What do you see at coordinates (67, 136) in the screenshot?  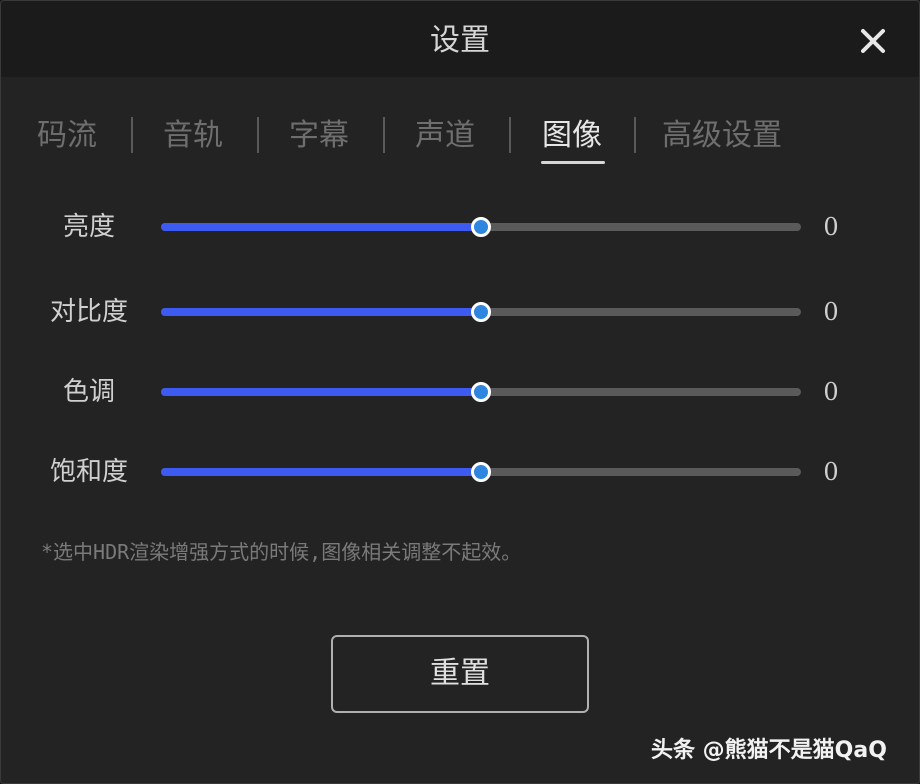 I see `tab-bitrate: 码流` at bounding box center [67, 136].